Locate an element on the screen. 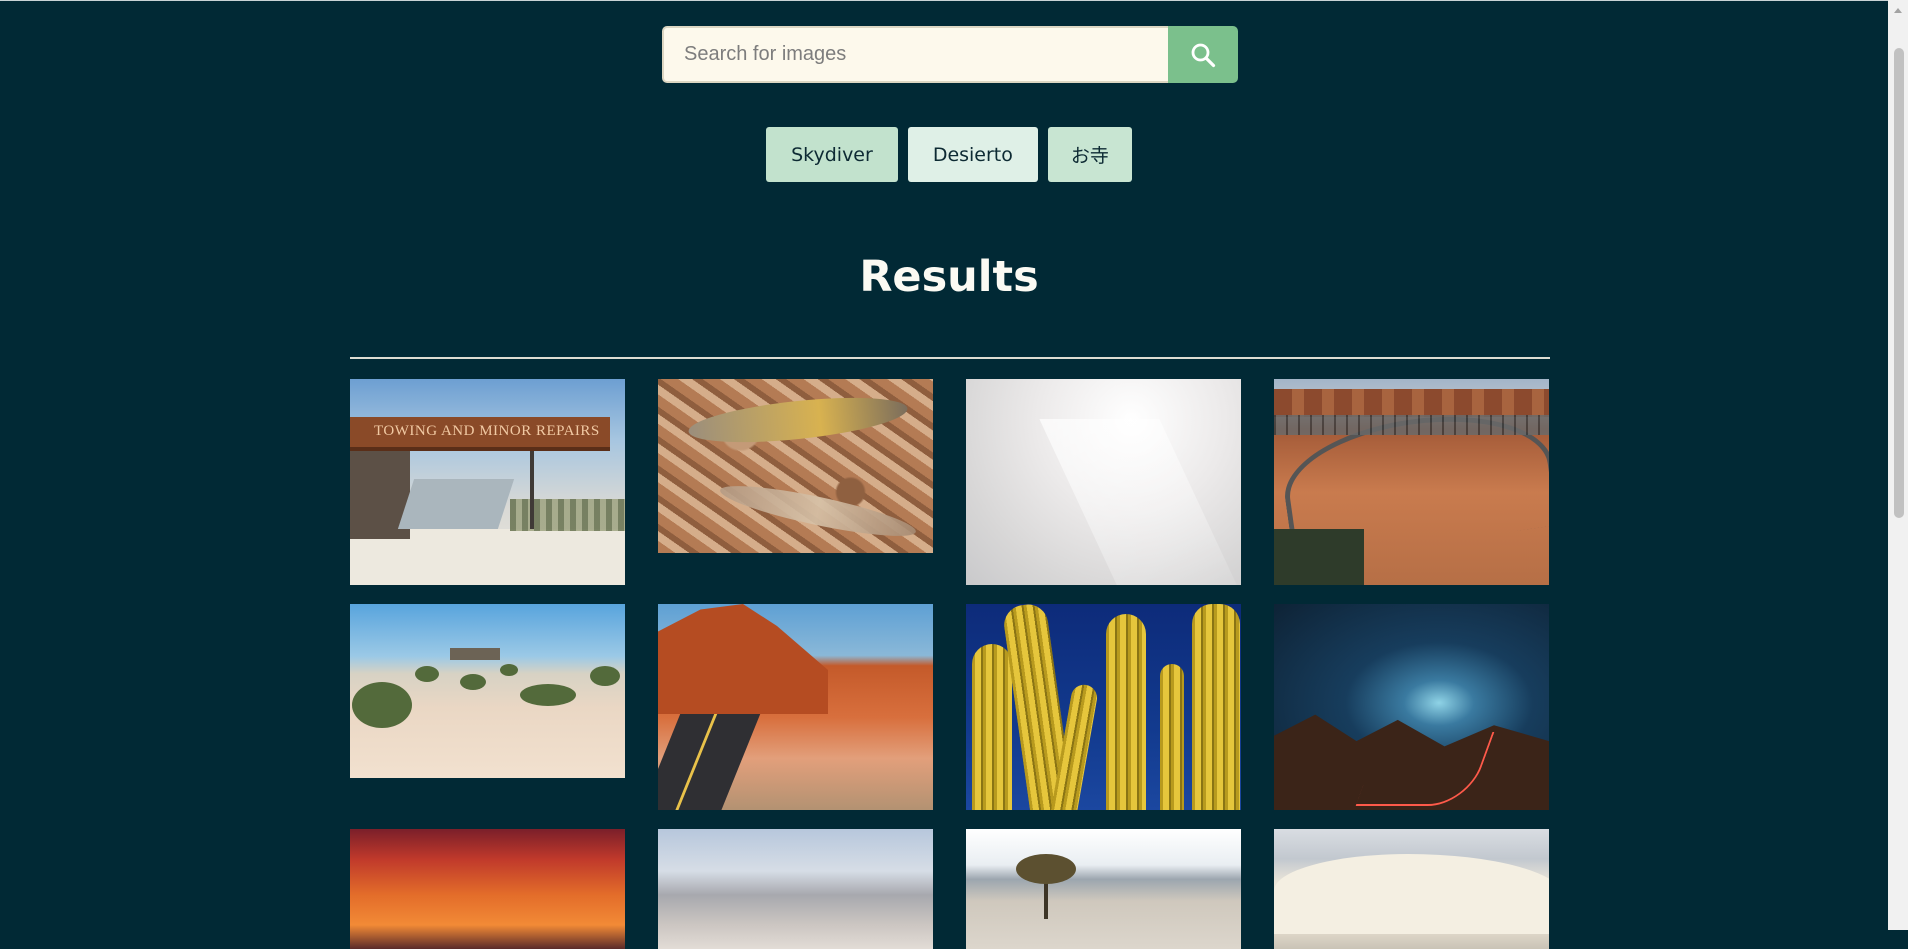 This screenshot has height=949, width=1908. result-image-desert-shrubs is located at coordinates (487, 691).